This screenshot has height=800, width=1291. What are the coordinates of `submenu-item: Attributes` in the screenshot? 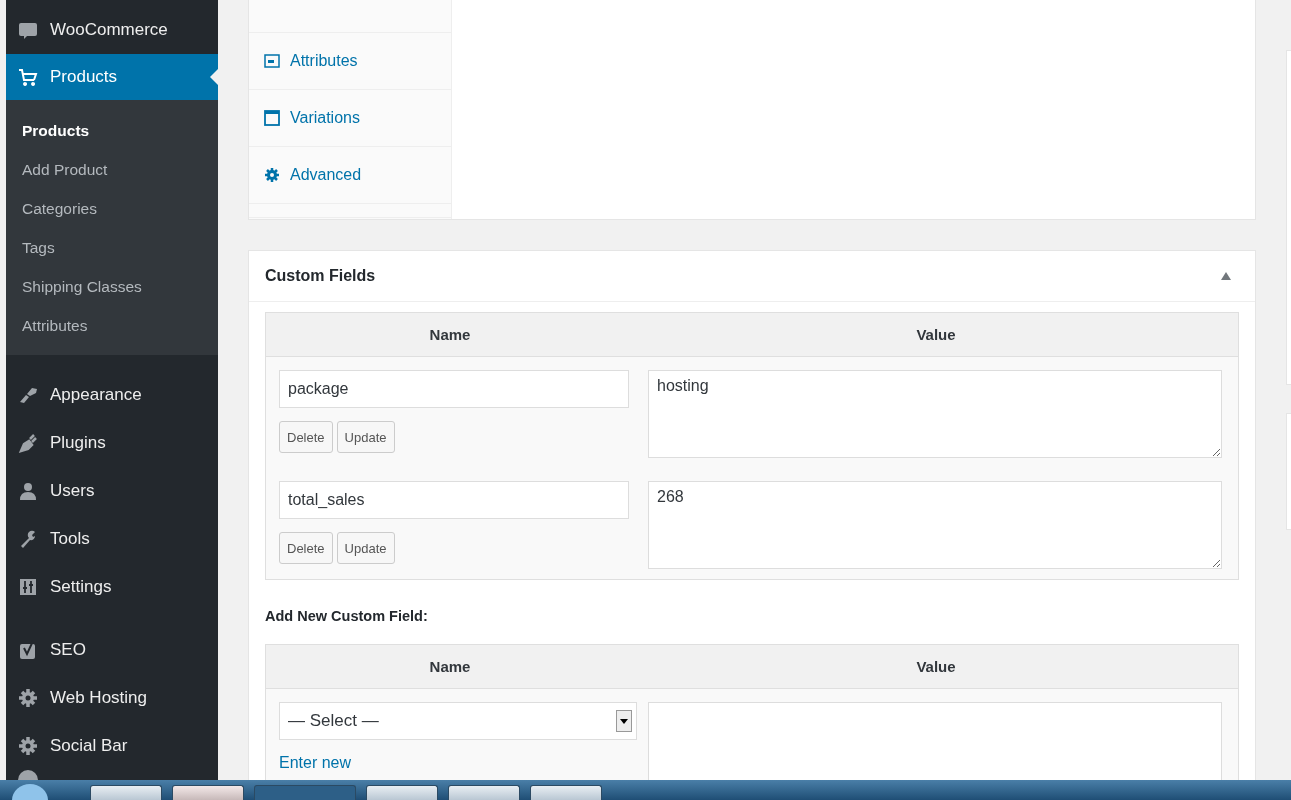 It's located at (112, 332).